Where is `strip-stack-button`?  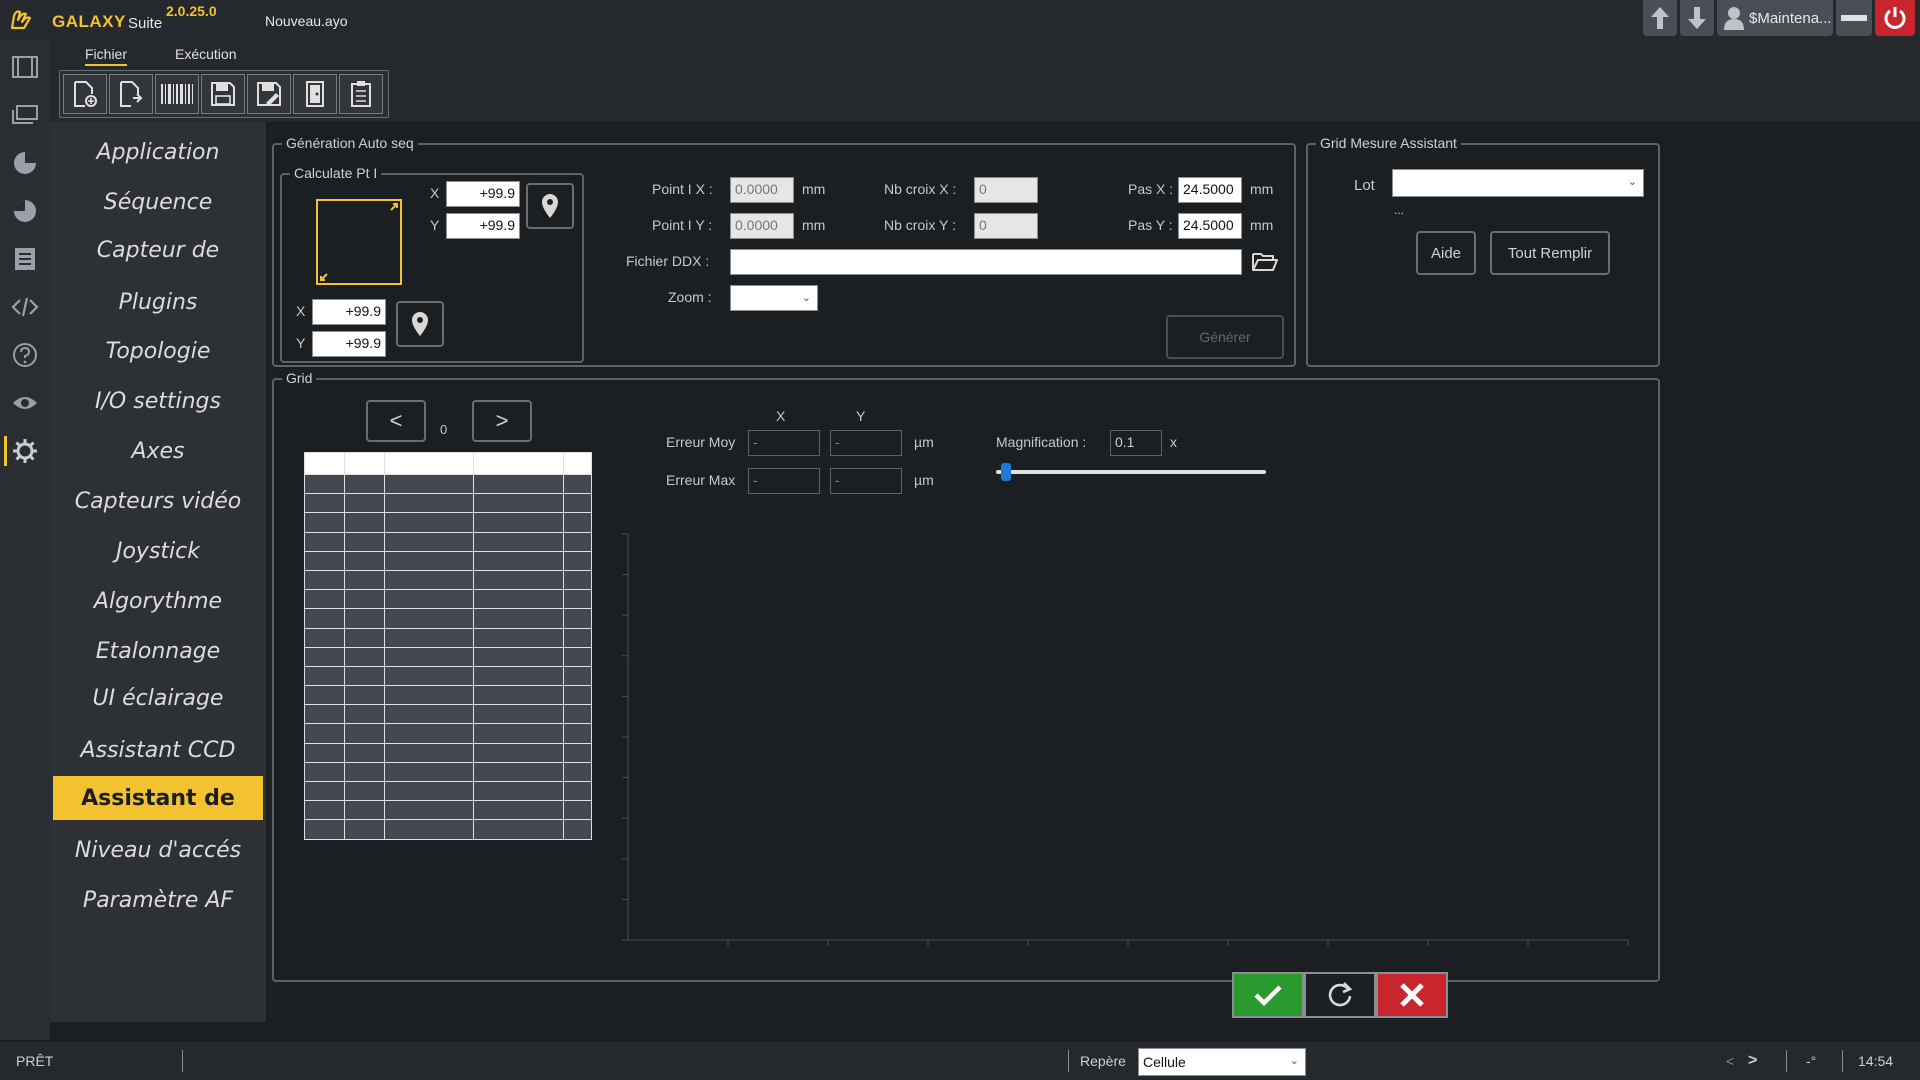
strip-stack-button is located at coordinates (25, 115).